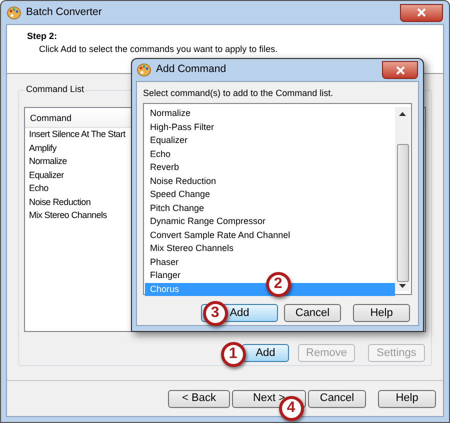 The height and width of the screenshot is (423, 450). I want to click on dialog-title: Add Command, so click(192, 70).